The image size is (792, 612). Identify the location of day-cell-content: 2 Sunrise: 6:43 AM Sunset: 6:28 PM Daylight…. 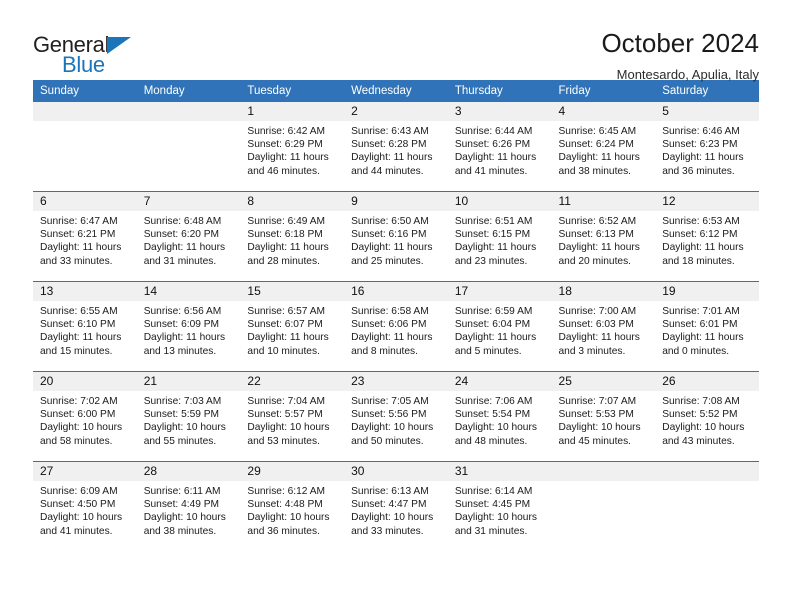
(396, 146).